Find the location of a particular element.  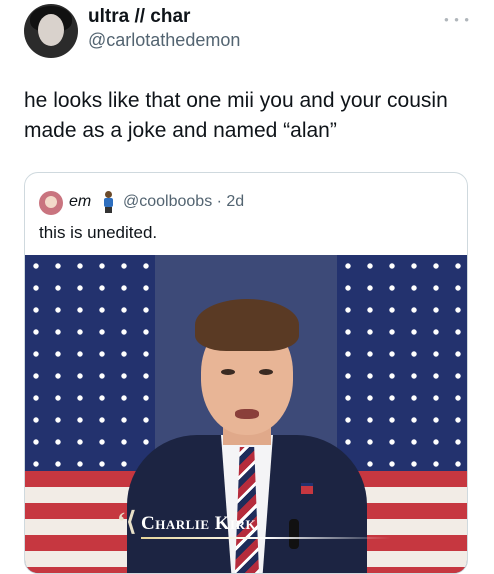

quoted-display-name: em is located at coordinates (80, 202).